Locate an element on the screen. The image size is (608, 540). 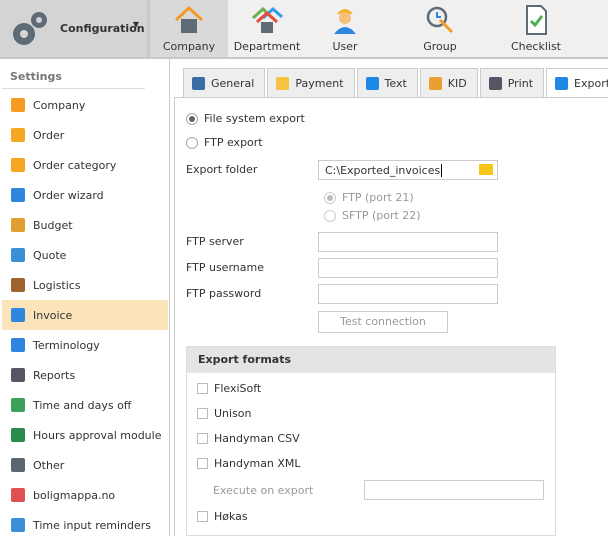
tab-label: Export is located at coordinates (591, 83).